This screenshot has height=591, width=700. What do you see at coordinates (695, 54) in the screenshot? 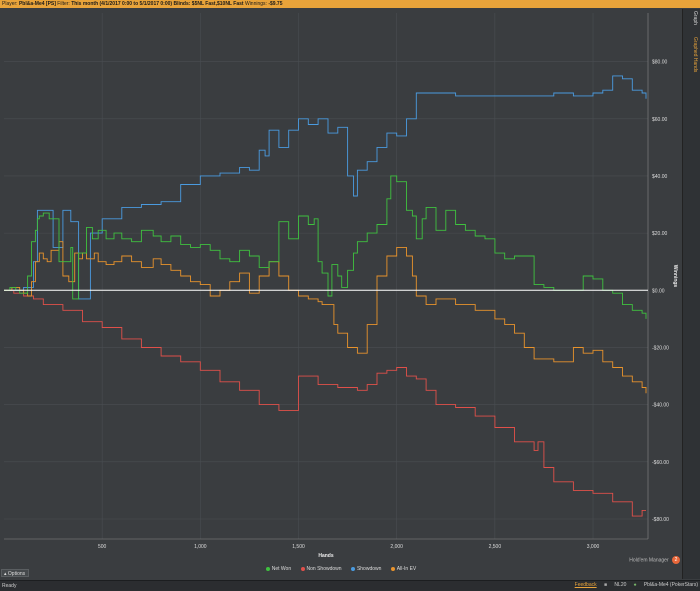
I see `tab-graphed-hands: Graphed Hands` at bounding box center [695, 54].